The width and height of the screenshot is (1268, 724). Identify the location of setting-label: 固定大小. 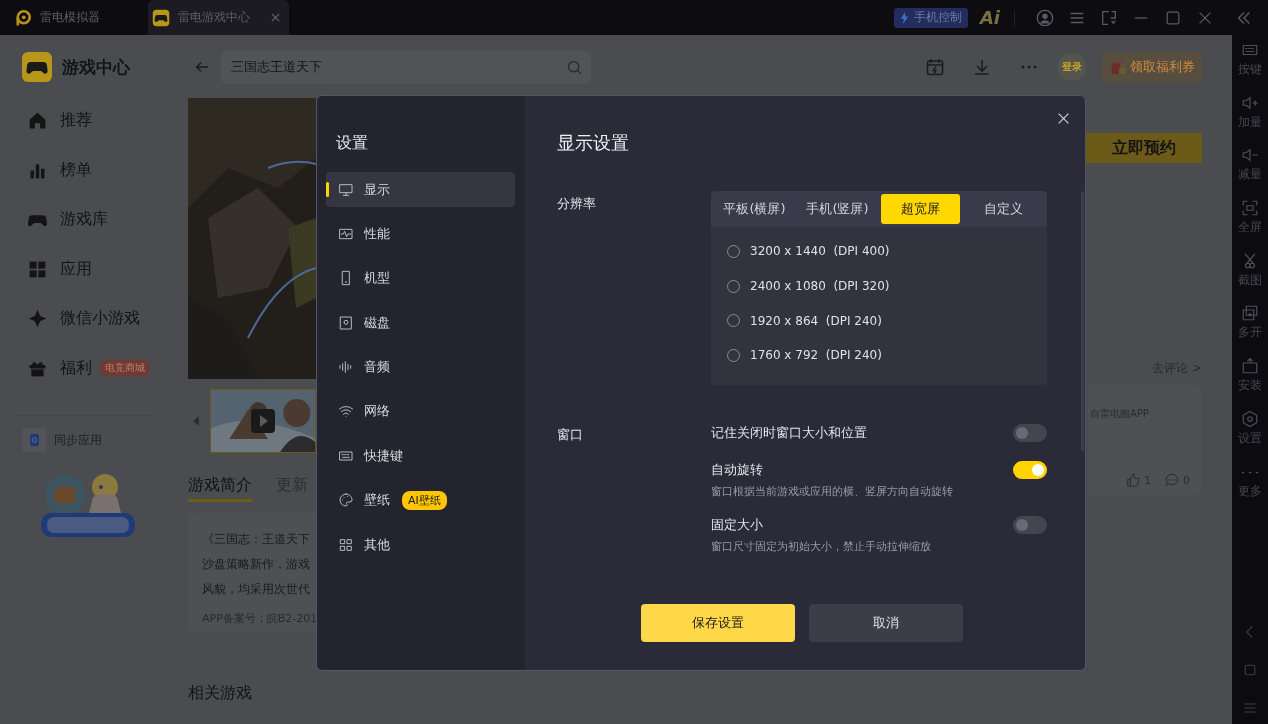
(737, 524).